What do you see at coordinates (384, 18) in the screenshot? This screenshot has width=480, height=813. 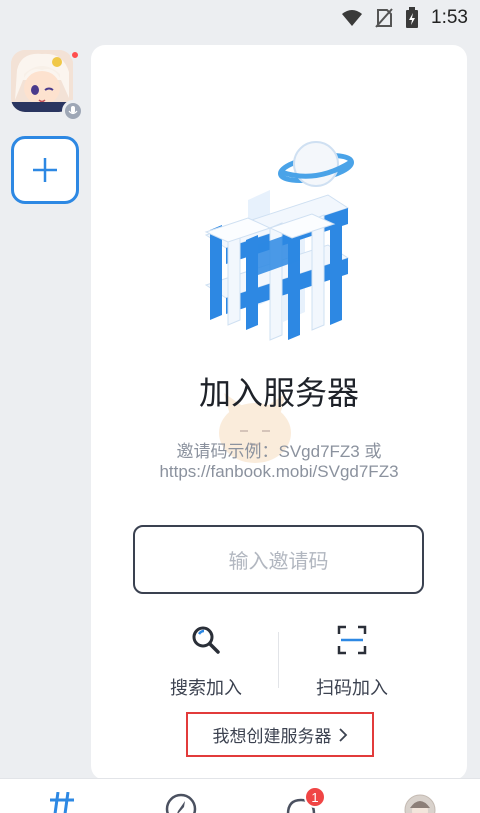 I see `no-sim-icon` at bounding box center [384, 18].